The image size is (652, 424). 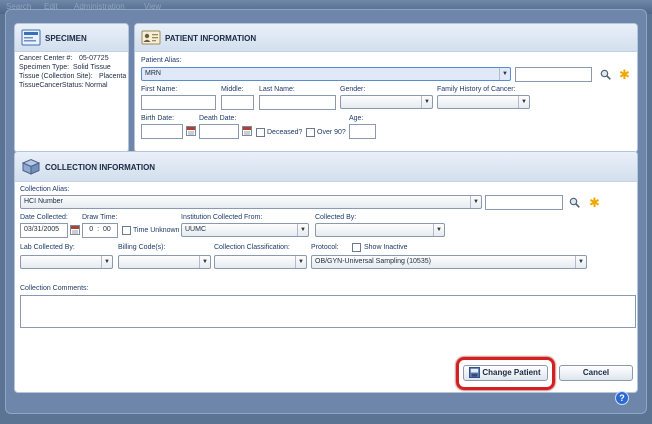 I want to click on last-name-label: Last Name:, so click(x=277, y=89).